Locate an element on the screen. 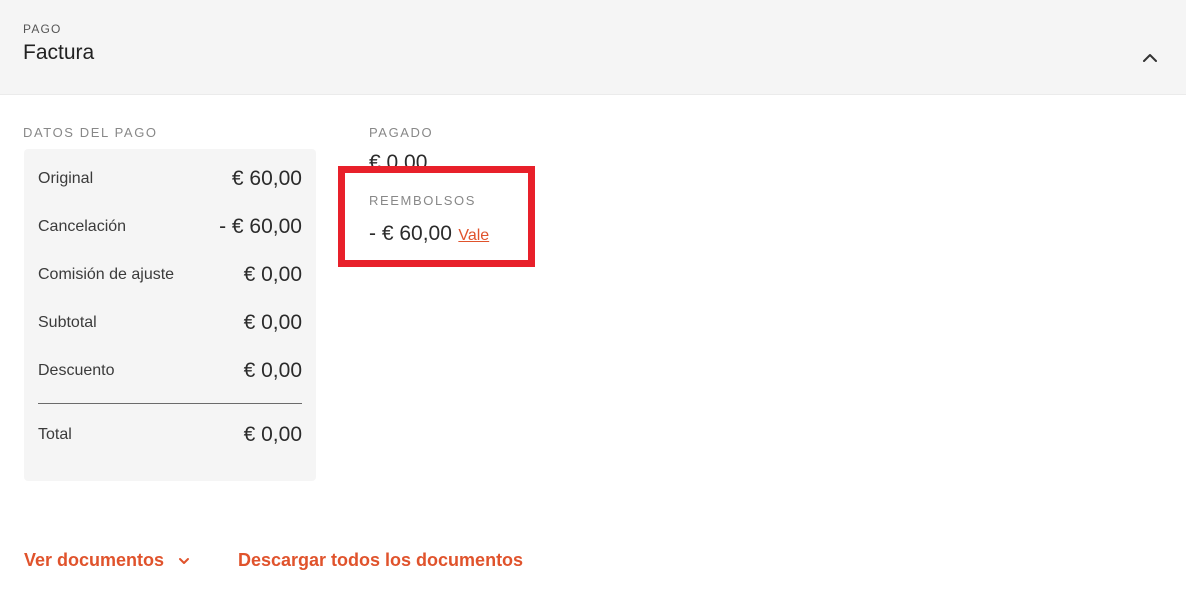 The width and height of the screenshot is (1186, 608). refunds-line: - € 60,00 Vale is located at coordinates (429, 234).